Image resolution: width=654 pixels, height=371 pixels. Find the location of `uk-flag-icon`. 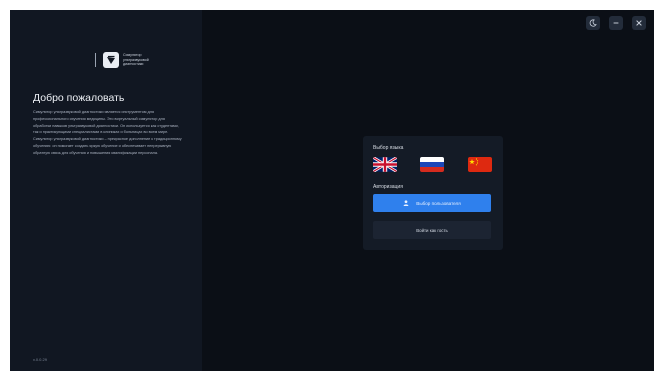

uk-flag-icon is located at coordinates (385, 164).